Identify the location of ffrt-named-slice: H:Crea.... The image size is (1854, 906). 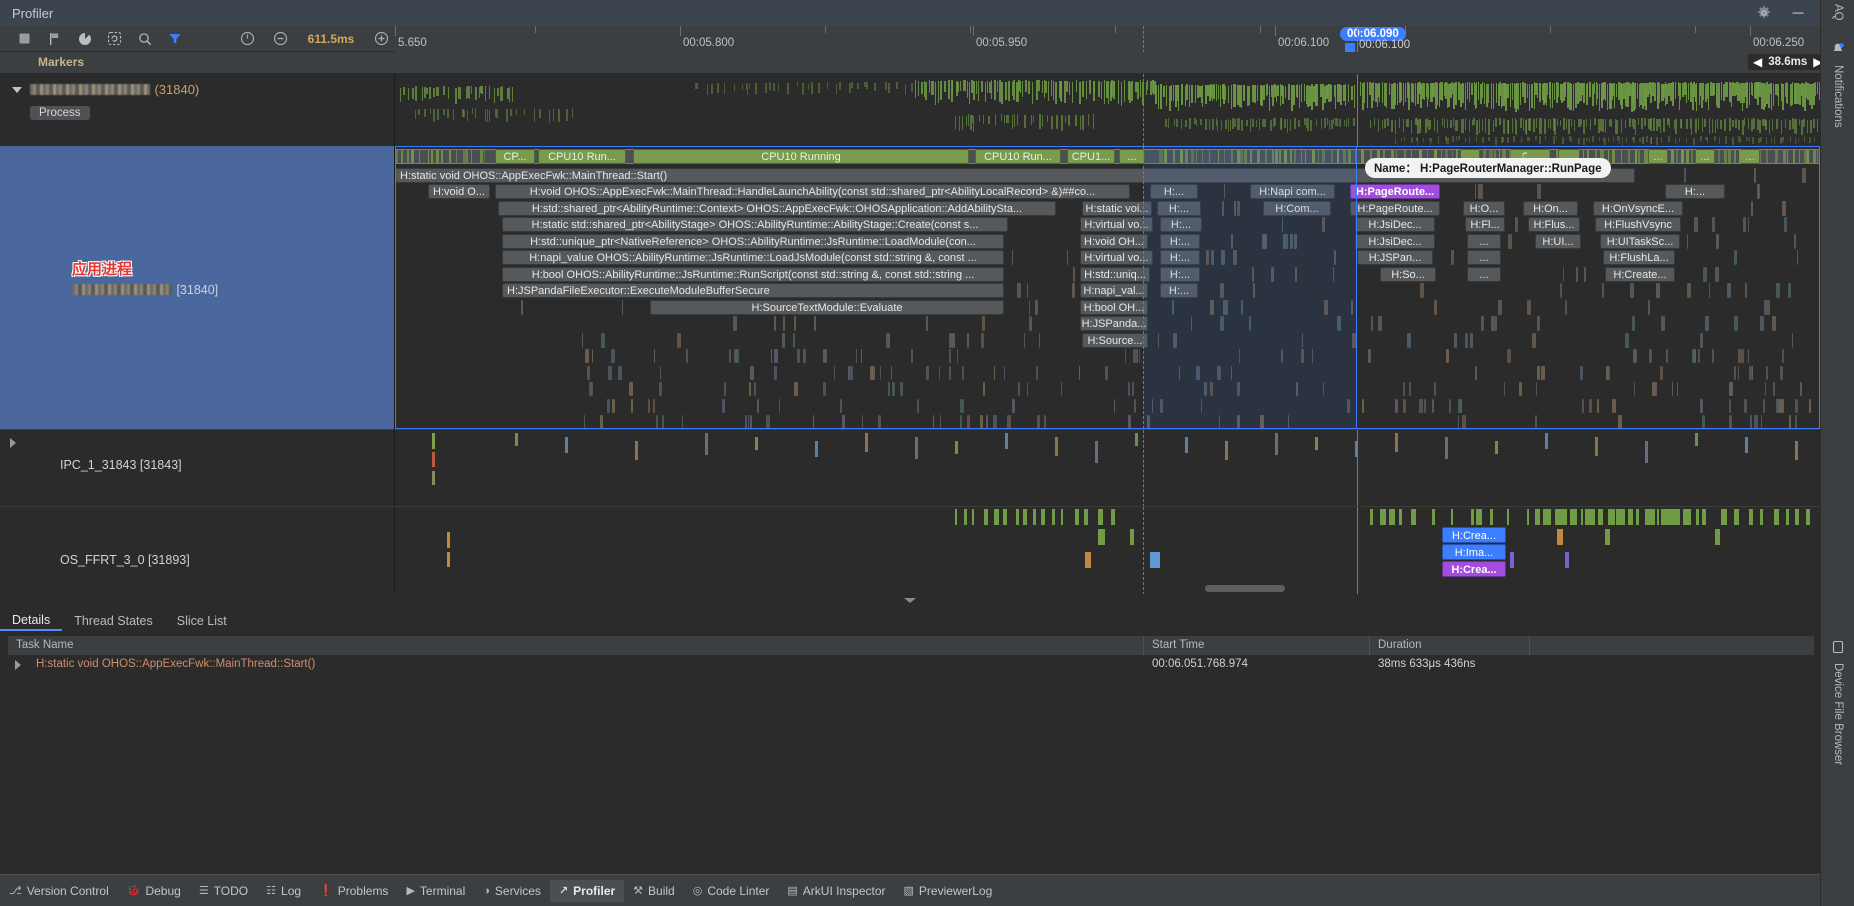
(1474, 569).